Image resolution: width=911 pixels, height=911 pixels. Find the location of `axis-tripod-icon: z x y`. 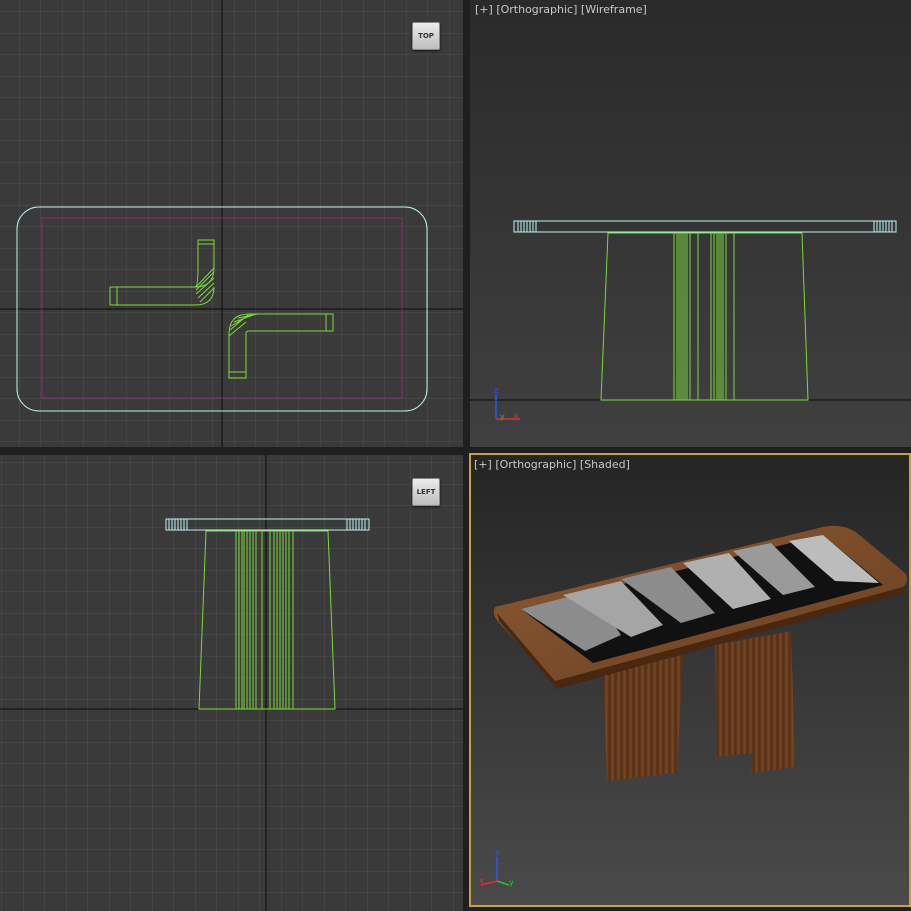

axis-tripod-icon: z x y is located at coordinates (496, 867).